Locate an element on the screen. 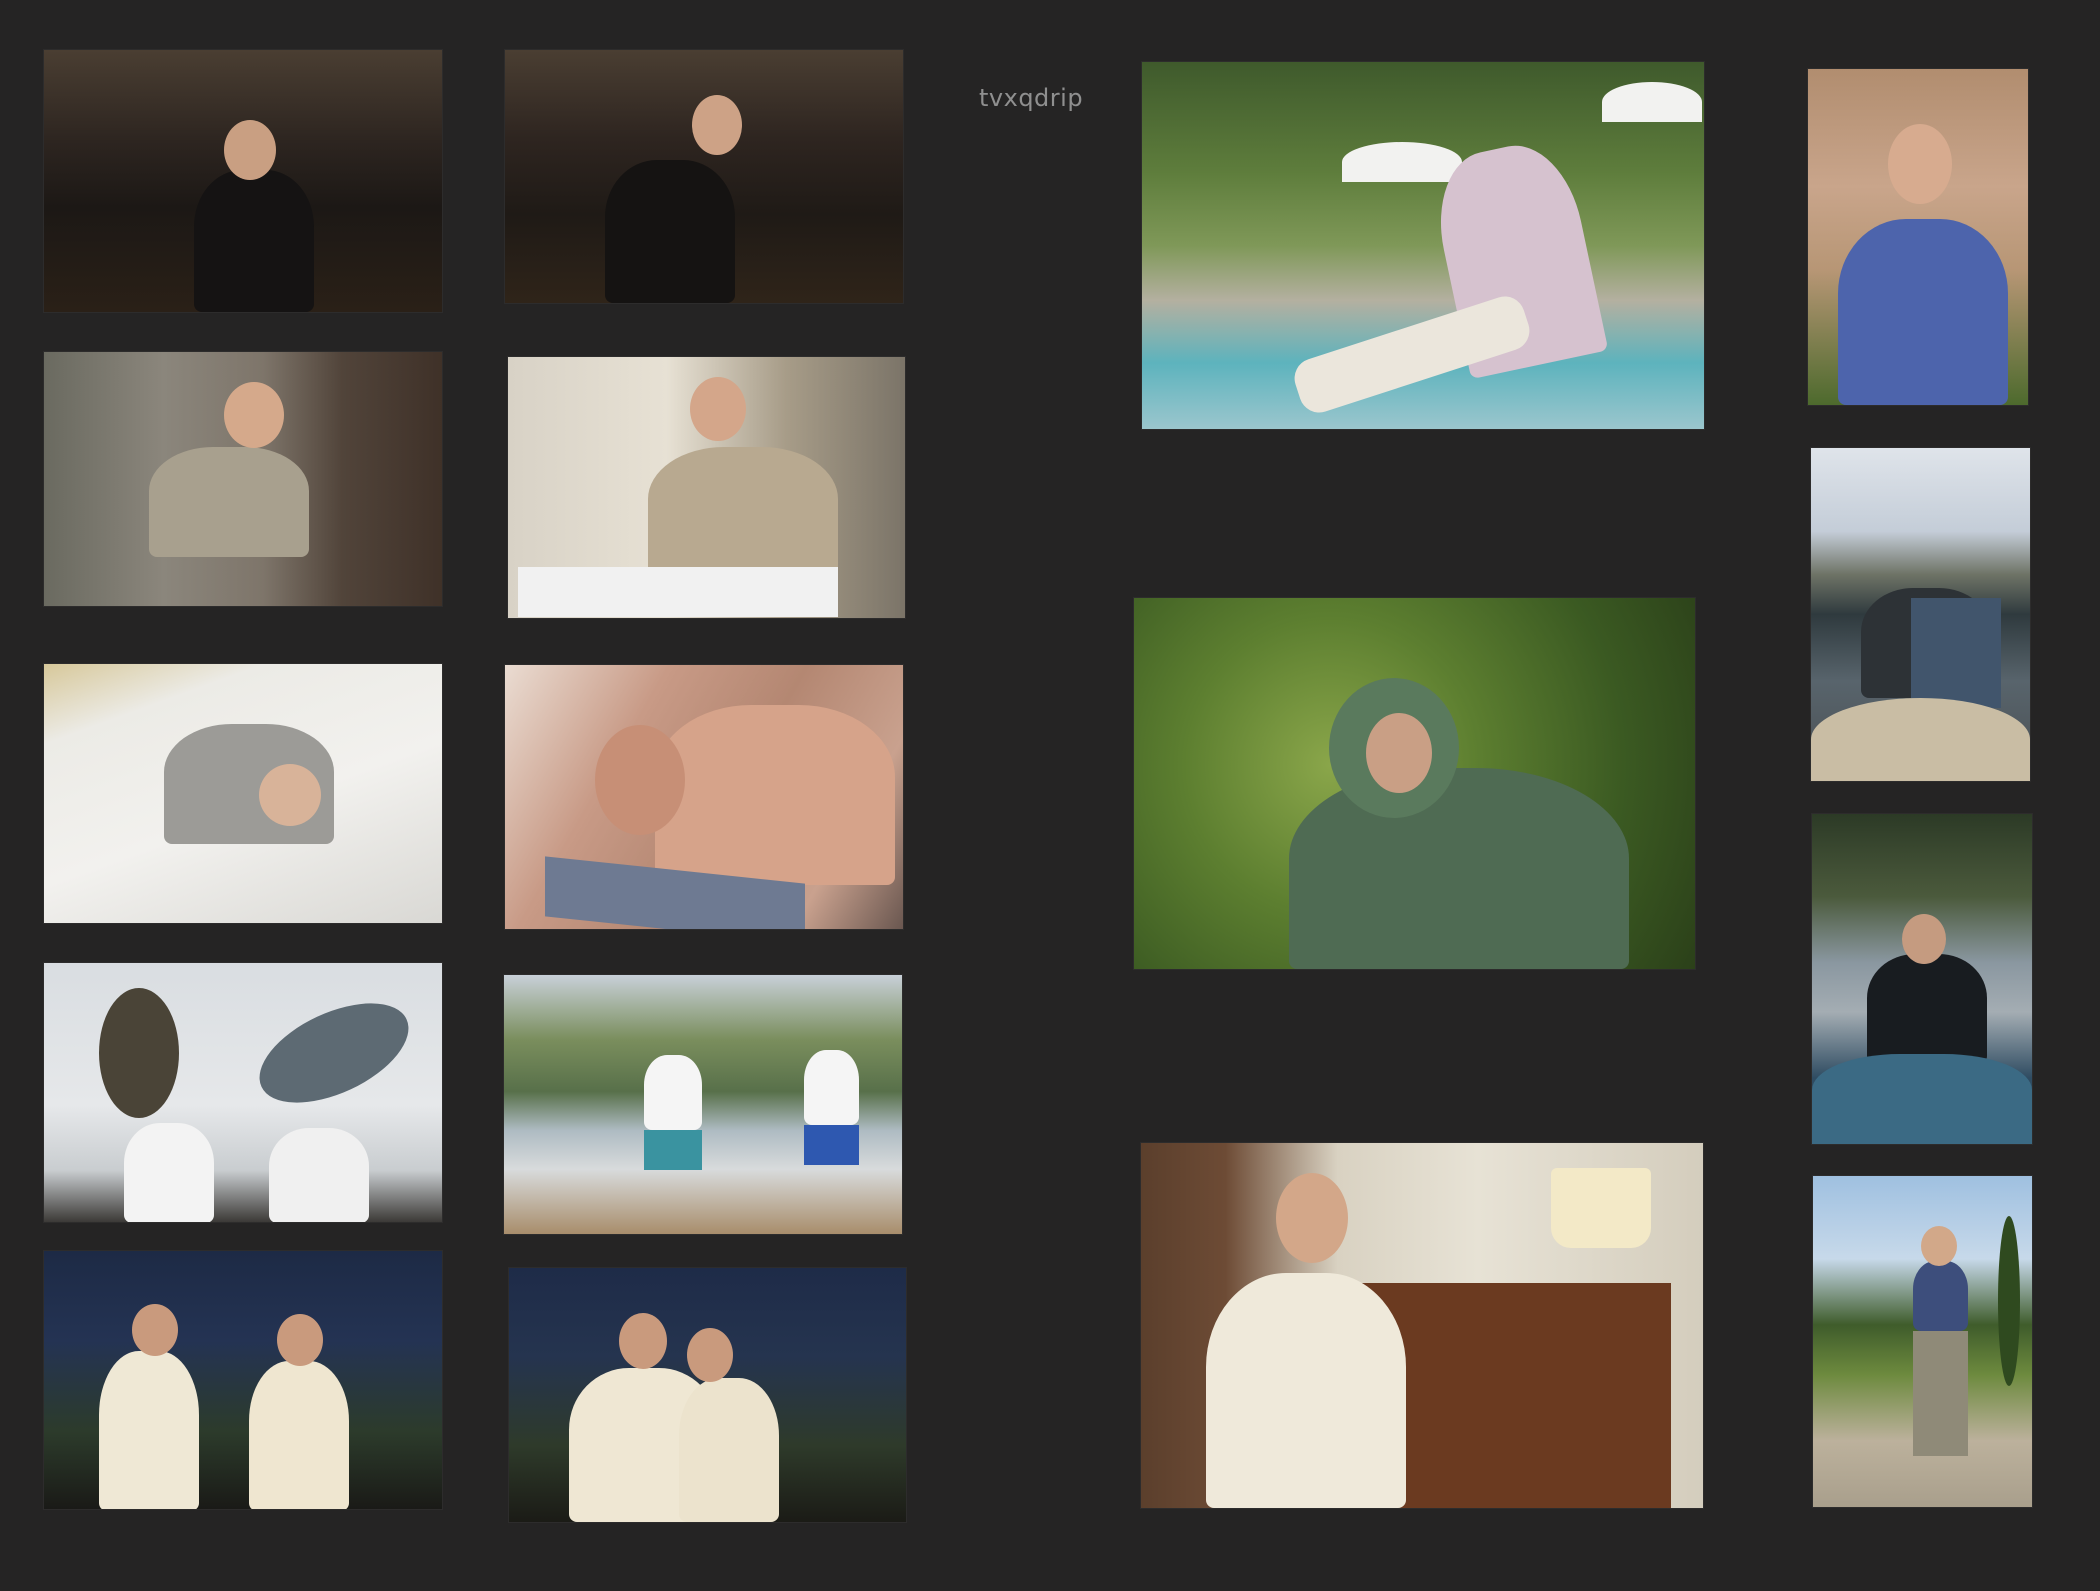 Image resolution: width=2100 pixels, height=1591 pixels. cypress-tree is located at coordinates (2009, 1301).